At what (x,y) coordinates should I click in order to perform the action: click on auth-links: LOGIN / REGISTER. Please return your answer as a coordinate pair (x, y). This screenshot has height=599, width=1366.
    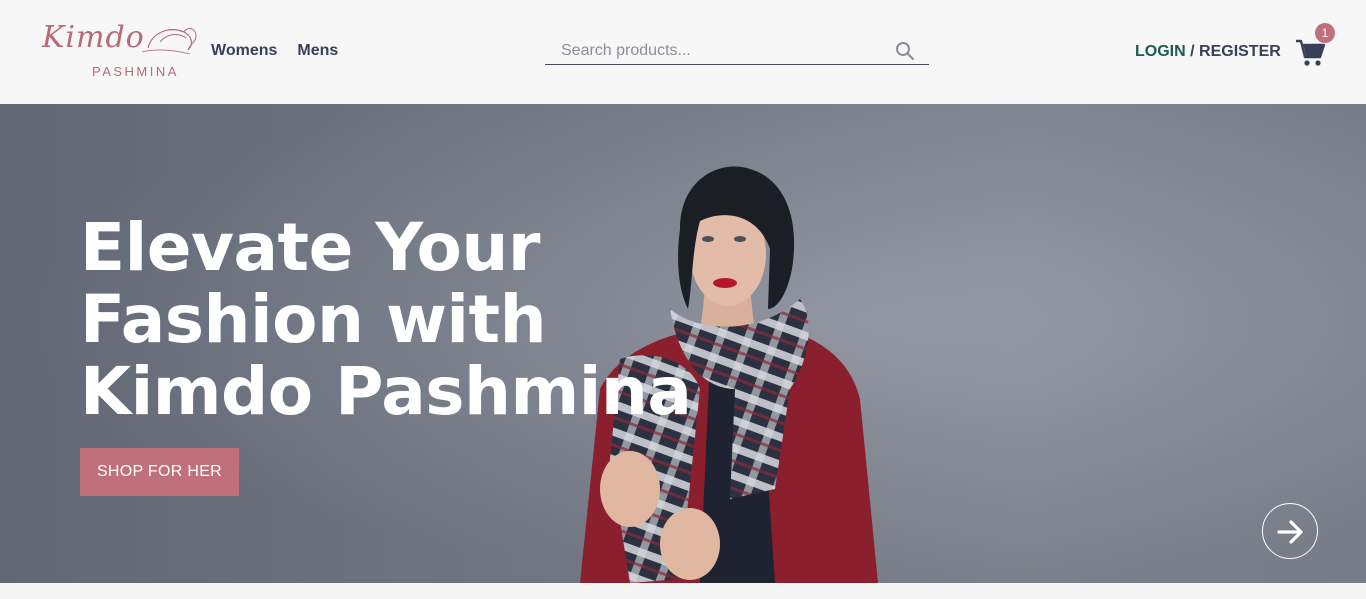
    Looking at the image, I should click on (1208, 52).